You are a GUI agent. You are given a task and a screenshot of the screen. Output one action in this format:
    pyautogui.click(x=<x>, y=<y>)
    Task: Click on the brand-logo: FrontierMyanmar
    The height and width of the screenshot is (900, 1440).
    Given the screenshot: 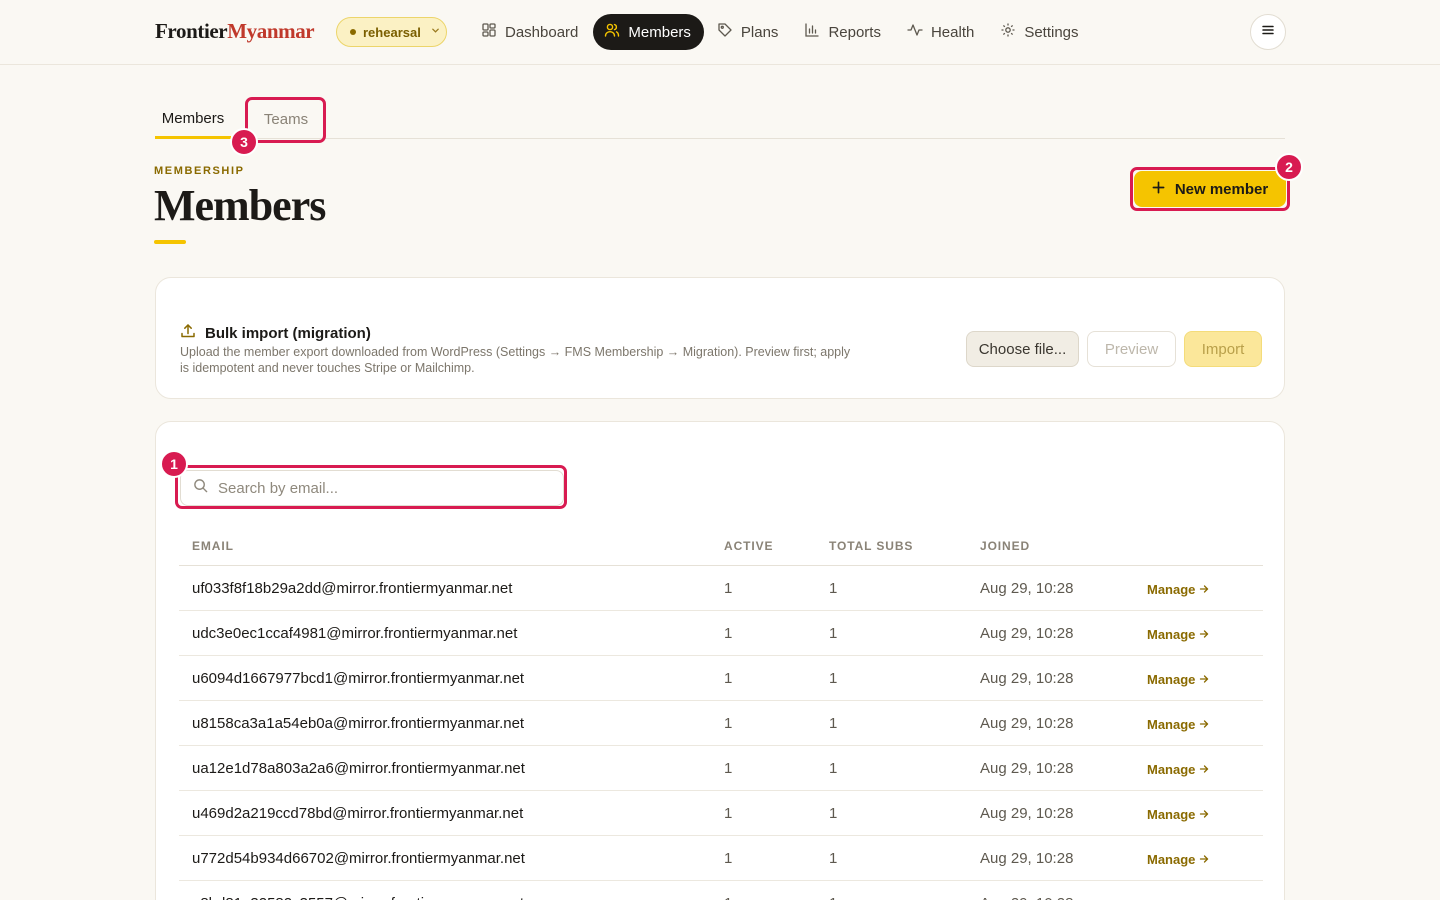 What is the action you would take?
    pyautogui.click(x=235, y=31)
    